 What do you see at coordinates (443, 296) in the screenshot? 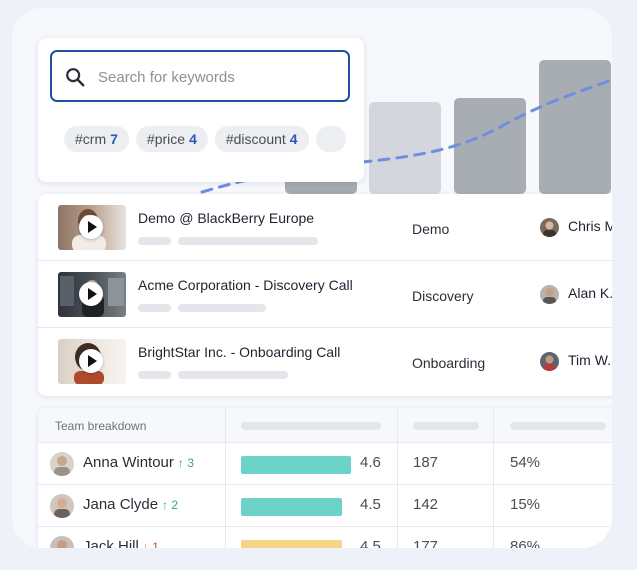
I see `call-type: Discovery` at bounding box center [443, 296].